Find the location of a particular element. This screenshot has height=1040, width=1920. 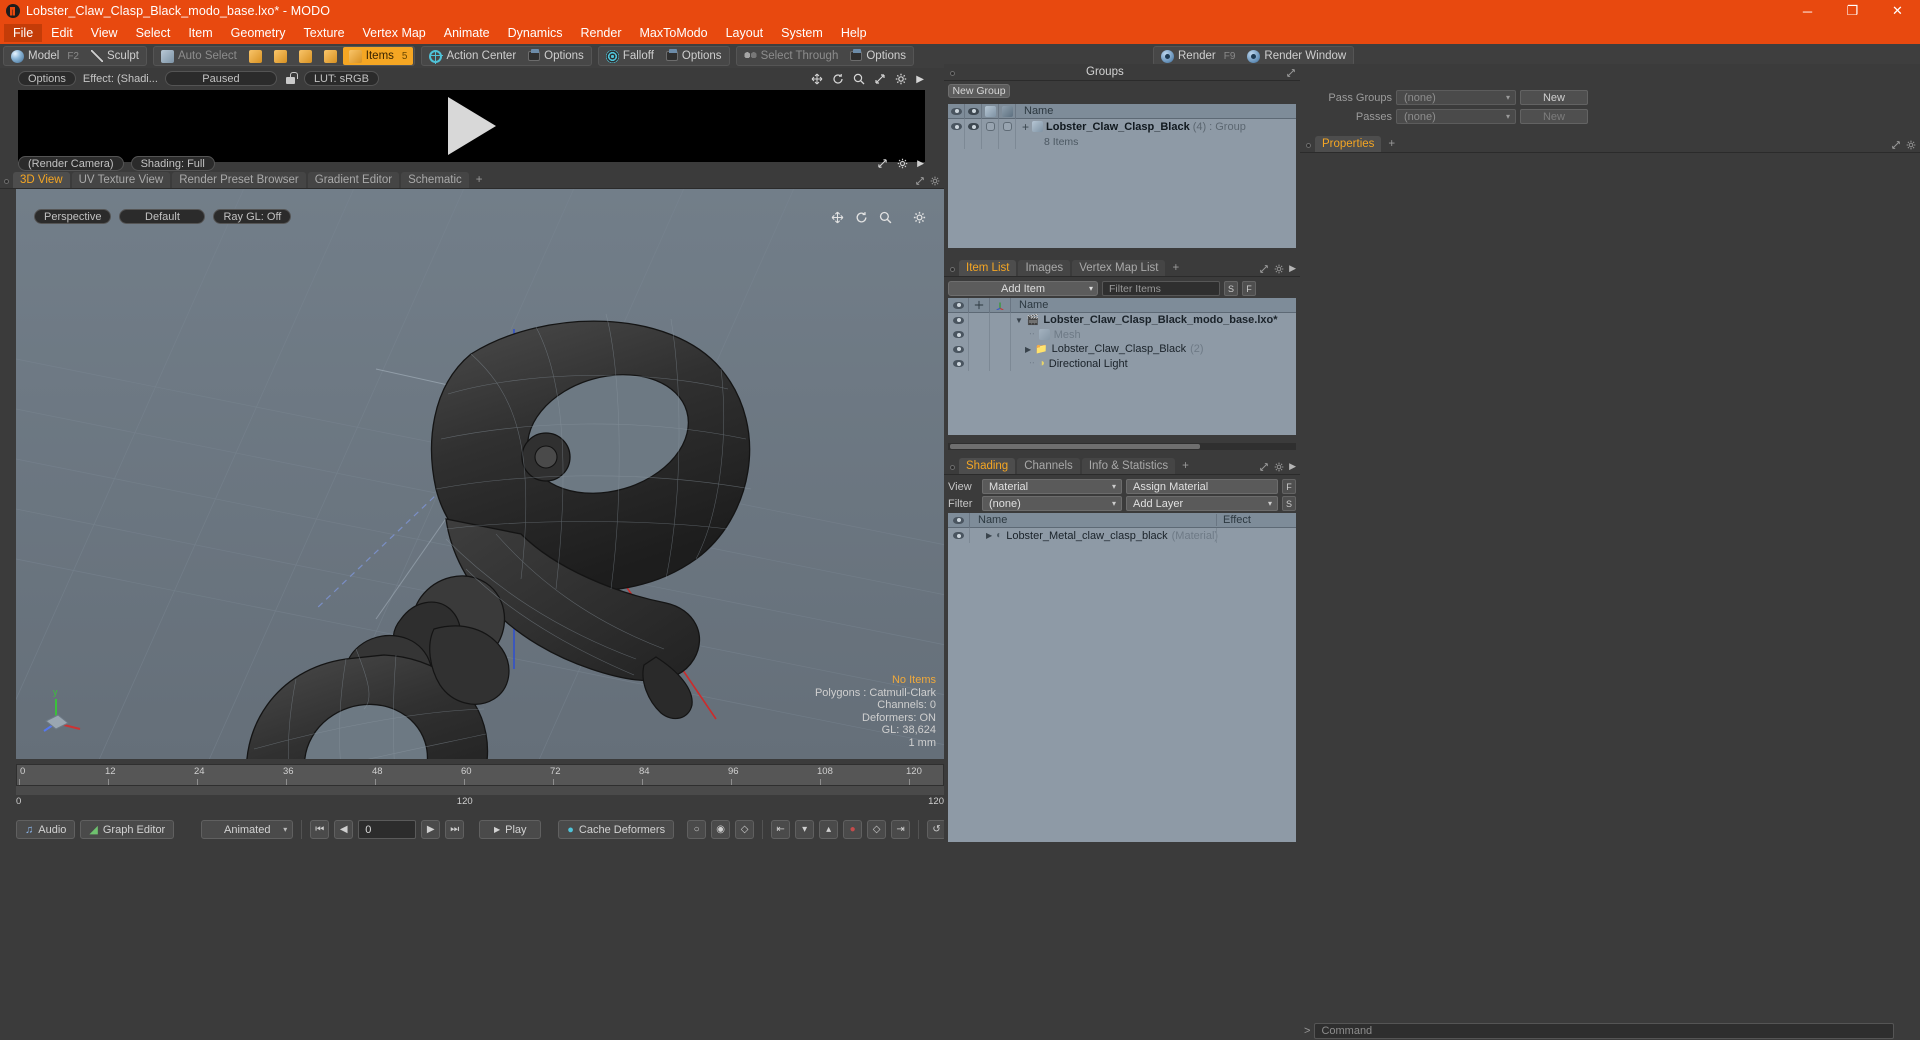

command-input: Command is located at coordinates (1604, 1031).